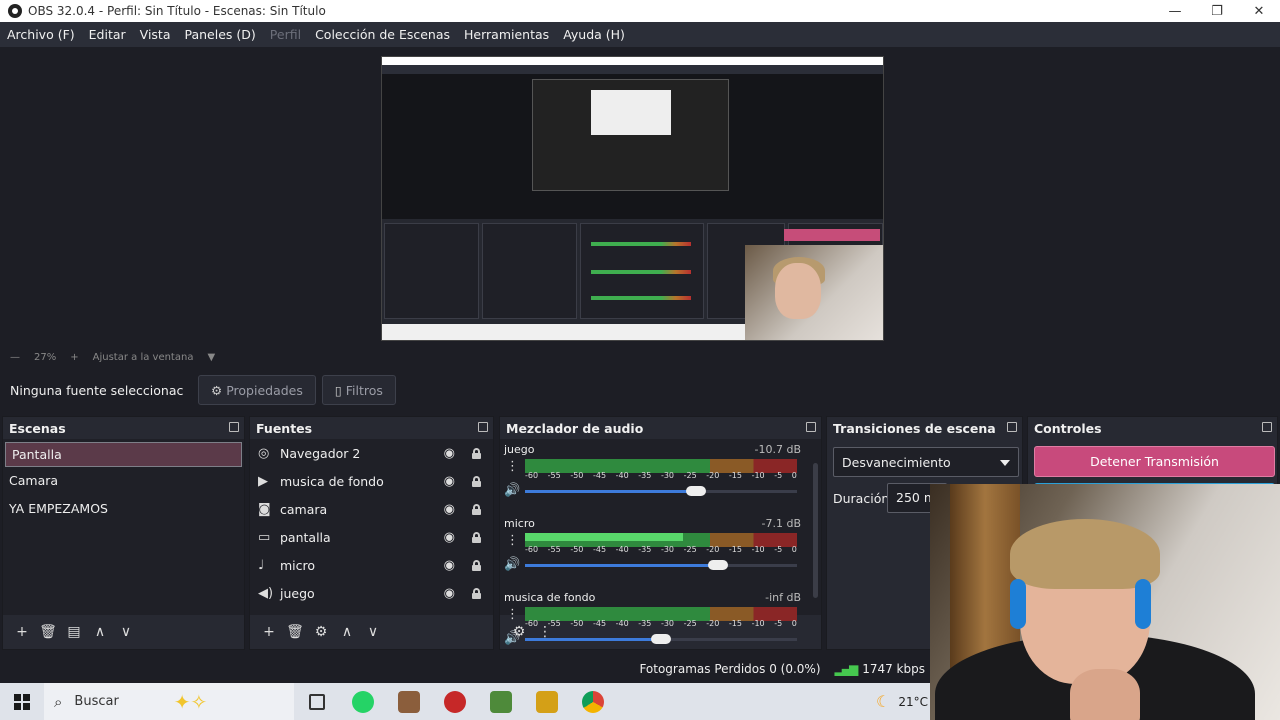 The width and height of the screenshot is (1280, 720). What do you see at coordinates (926, 462) in the screenshot?
I see `transition-select: Desvanecimiento` at bounding box center [926, 462].